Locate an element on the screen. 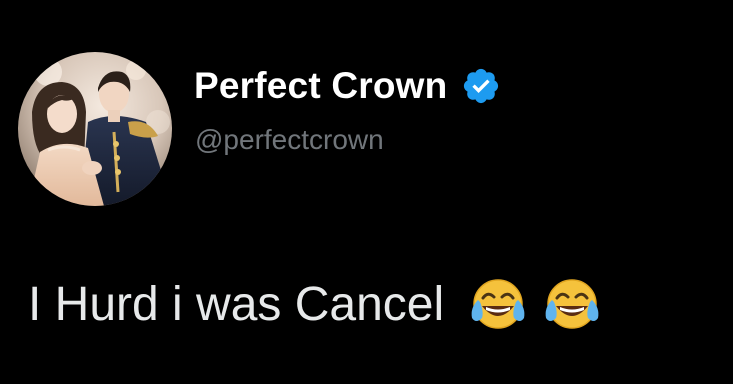  user-handle: @perfectcrown is located at coordinates (289, 140).